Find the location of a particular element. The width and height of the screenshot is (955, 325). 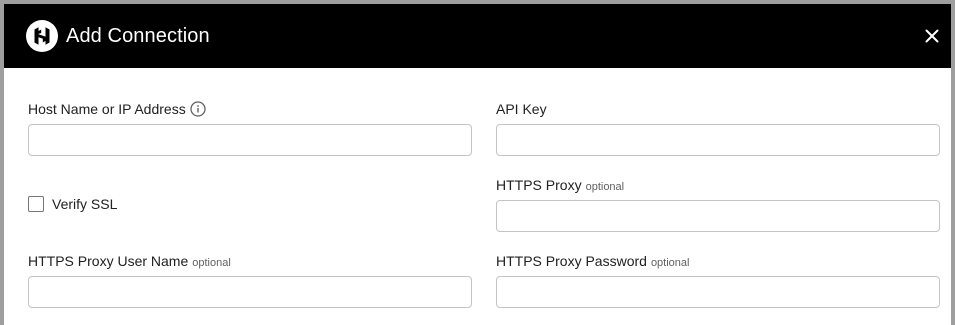

api-key-label: API Key is located at coordinates (521, 109).